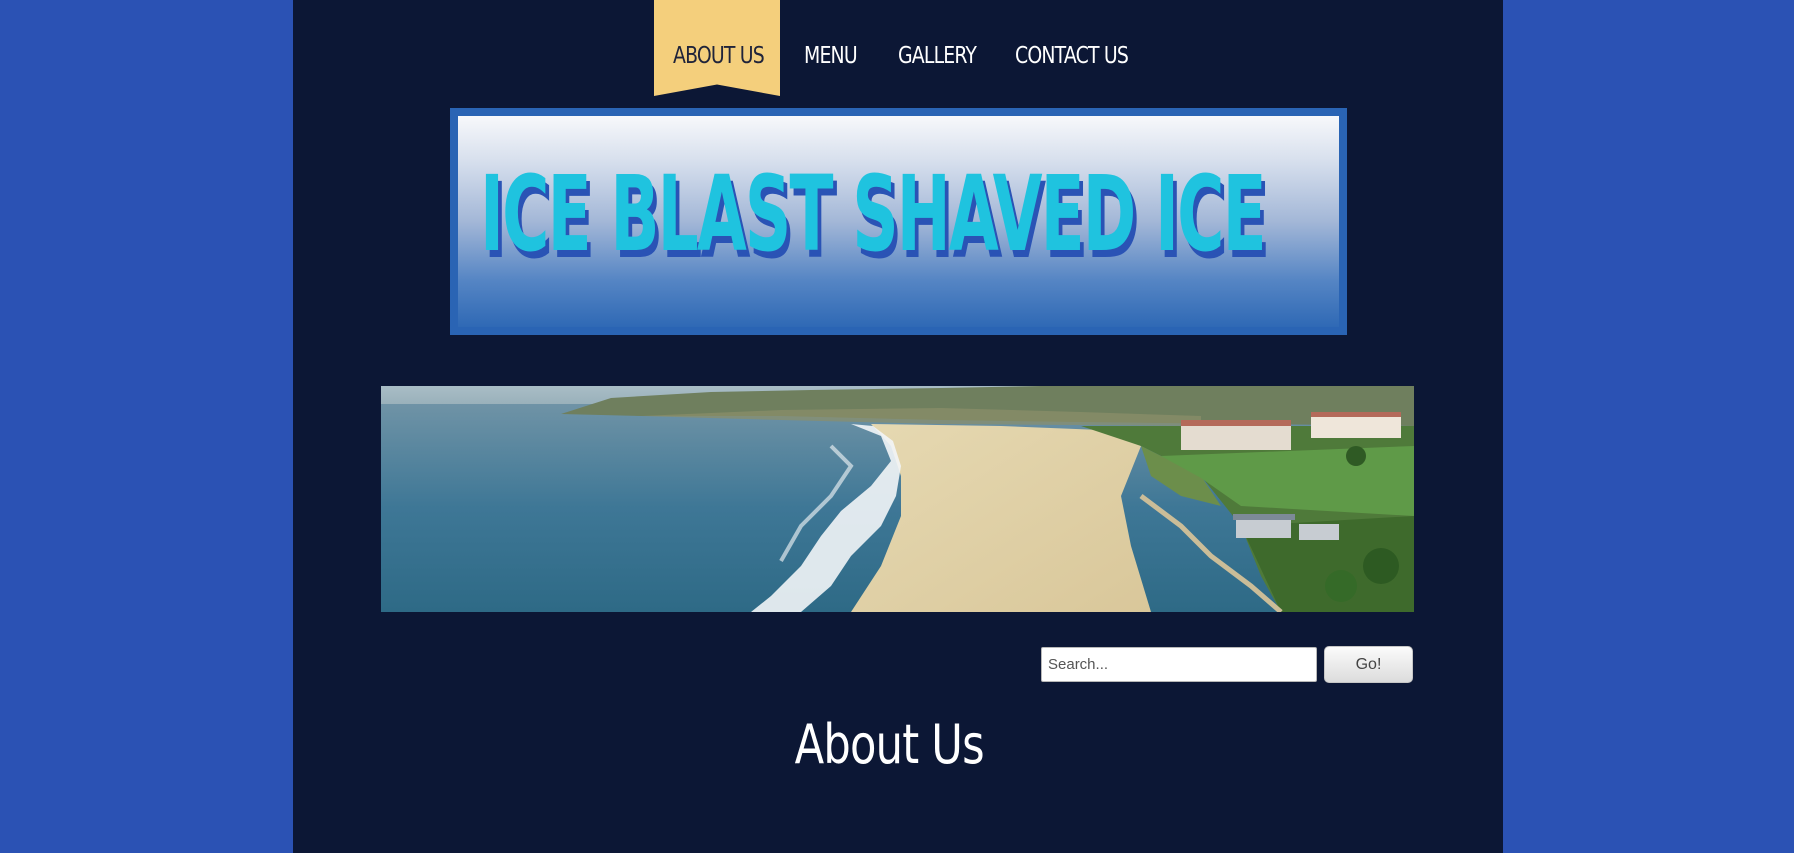  What do you see at coordinates (831, 56) in the screenshot?
I see `nav-item-menu: MENU` at bounding box center [831, 56].